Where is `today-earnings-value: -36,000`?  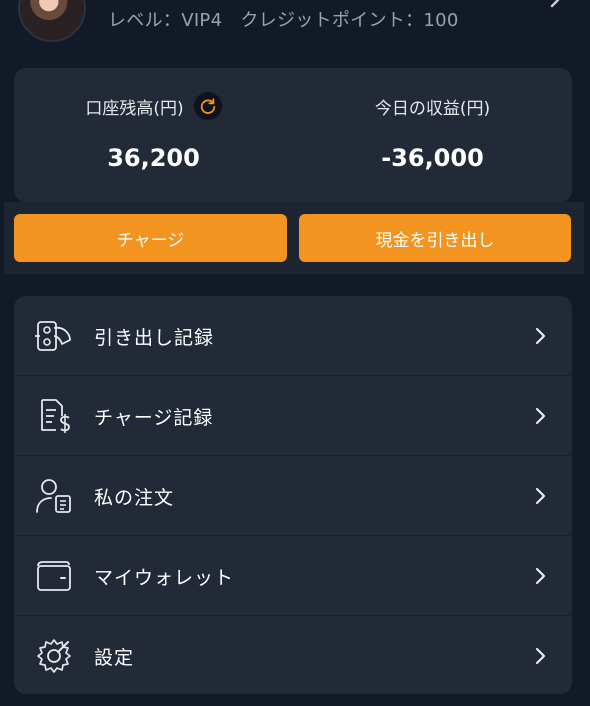
today-earnings-value: -36,000 is located at coordinates (432, 158).